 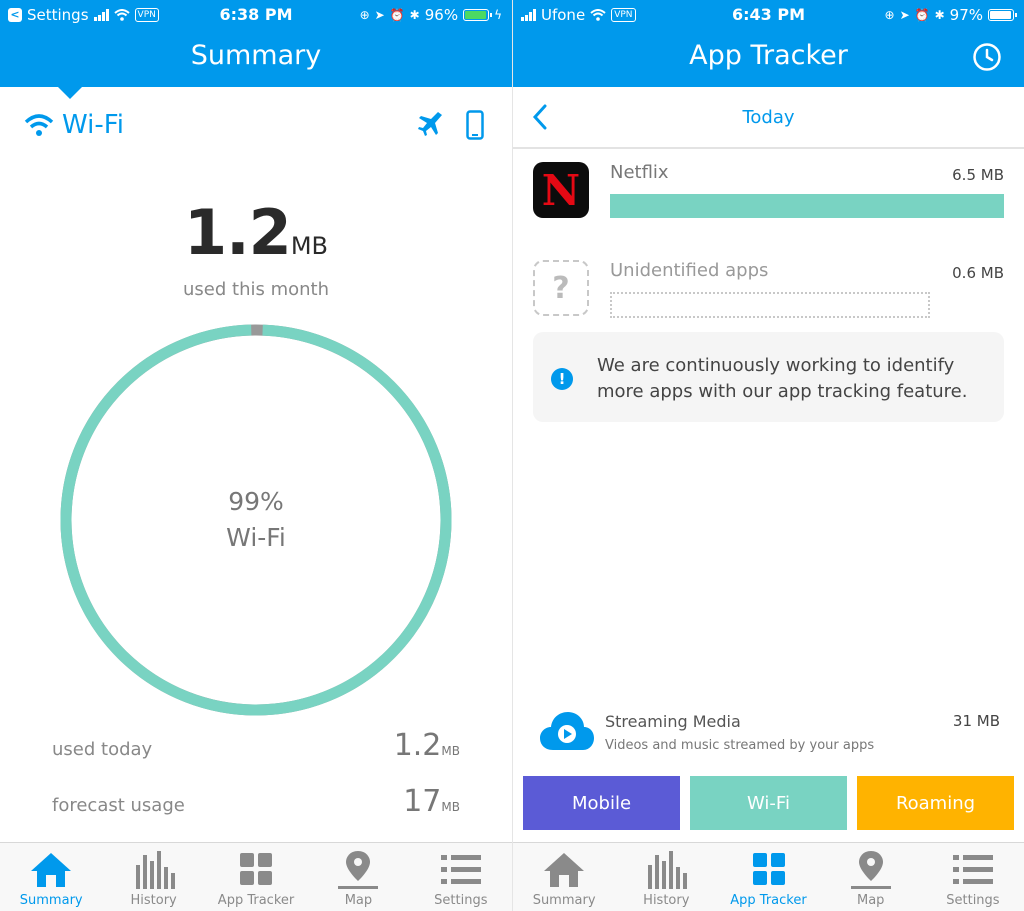 What do you see at coordinates (70, 93) in the screenshot?
I see `tab-pointer` at bounding box center [70, 93].